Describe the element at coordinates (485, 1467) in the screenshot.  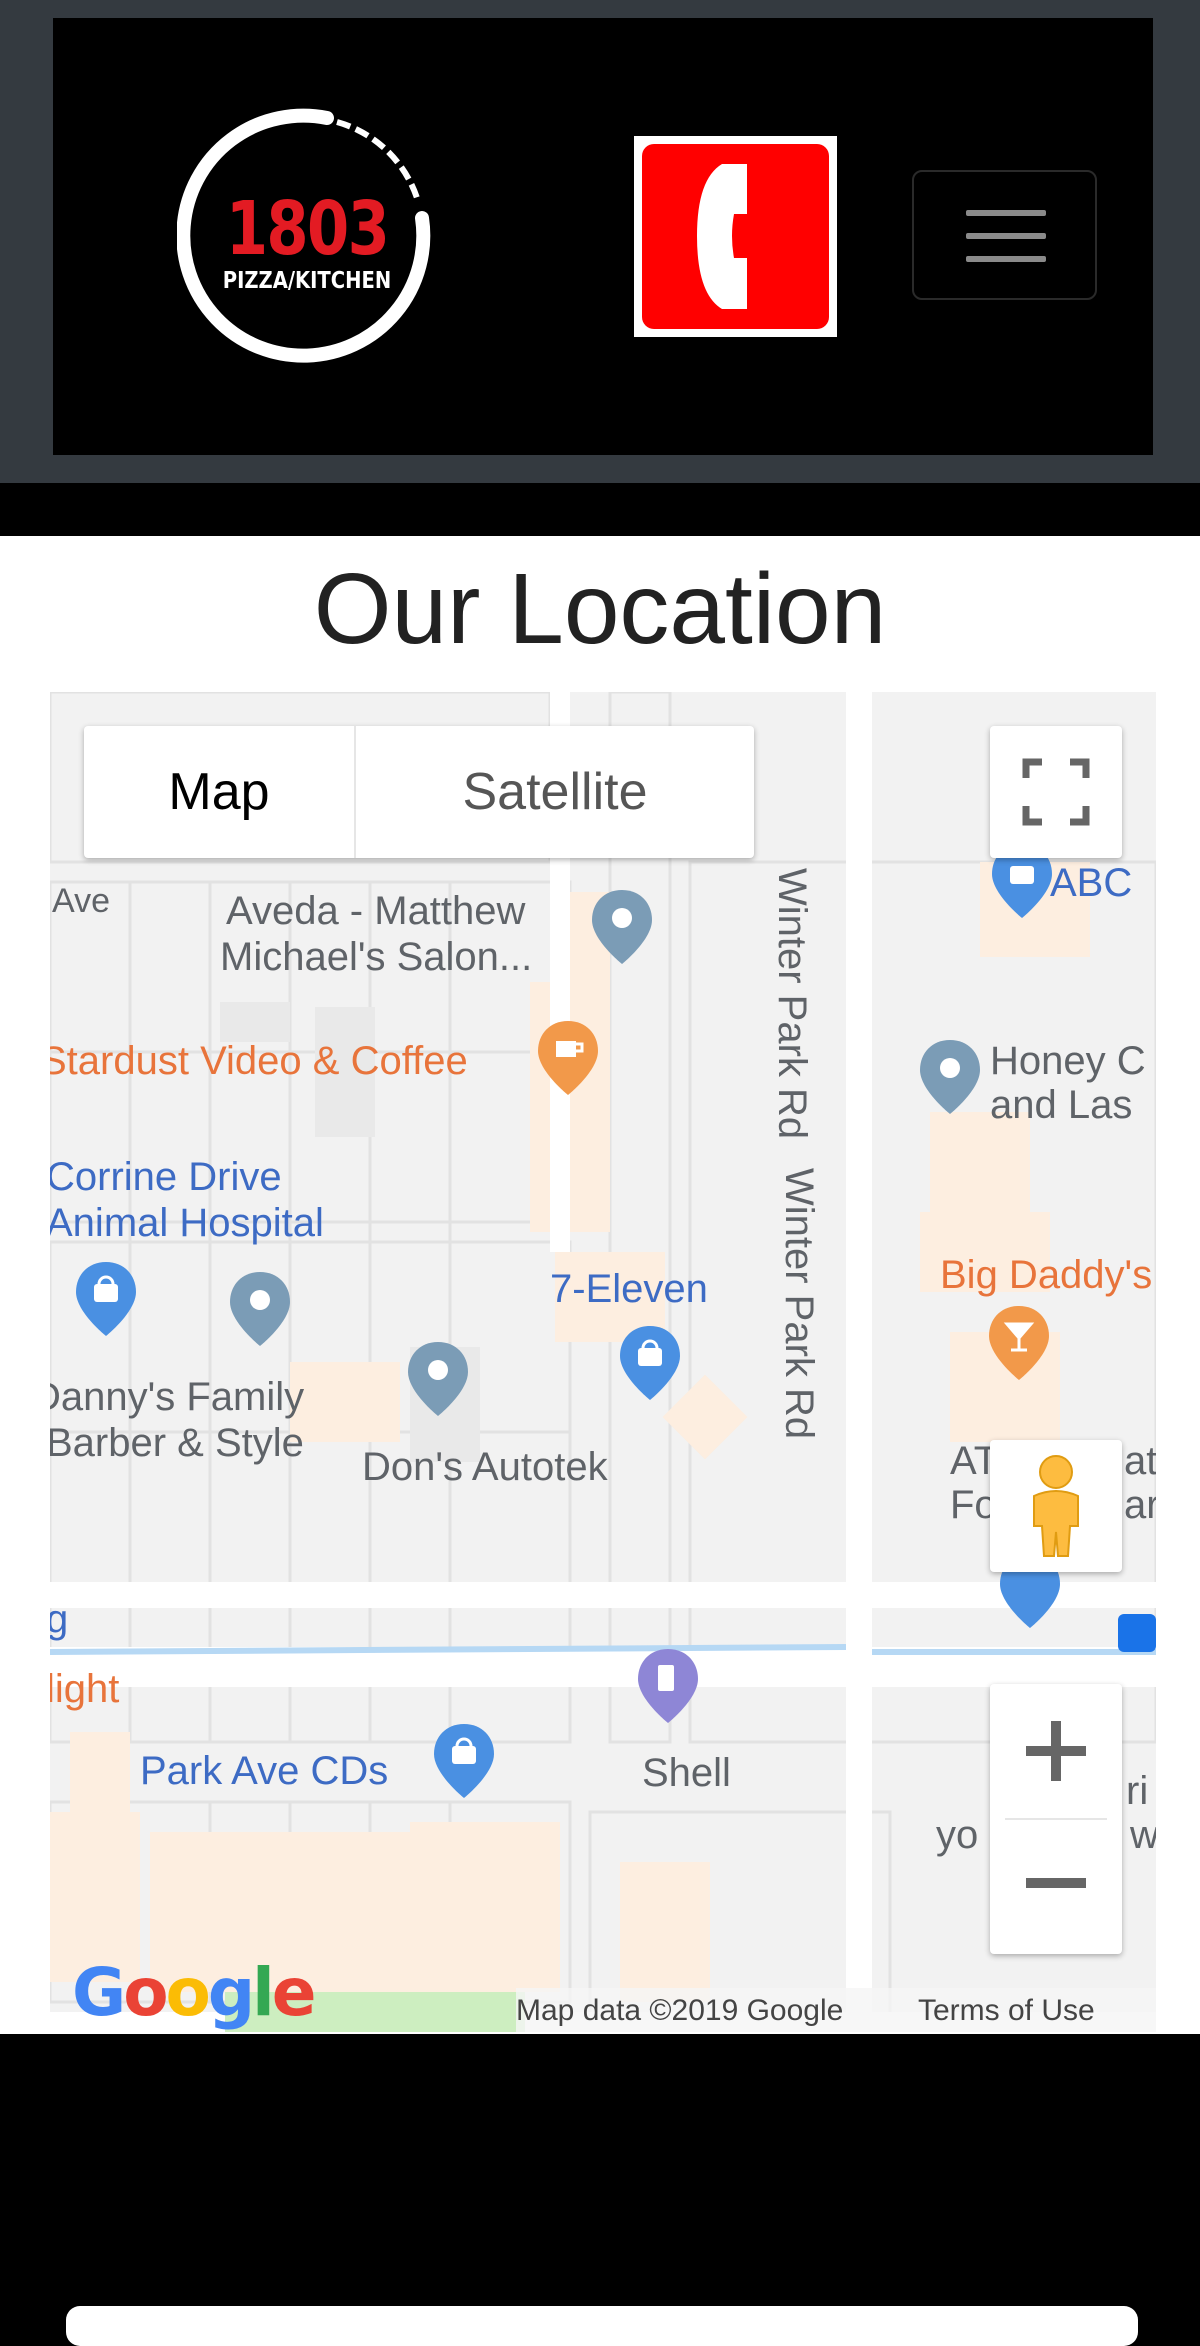
I see `map-label: Don's Autotek` at that location.